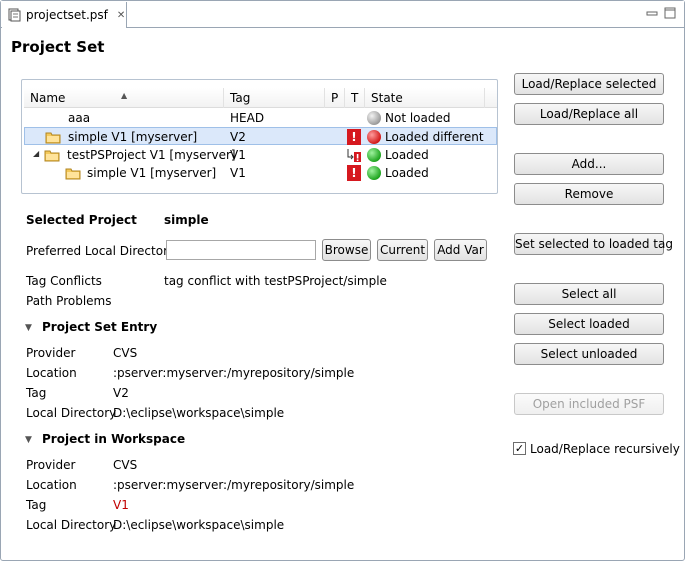 The height and width of the screenshot is (561, 685). I want to click on column-p: P, so click(335, 98).